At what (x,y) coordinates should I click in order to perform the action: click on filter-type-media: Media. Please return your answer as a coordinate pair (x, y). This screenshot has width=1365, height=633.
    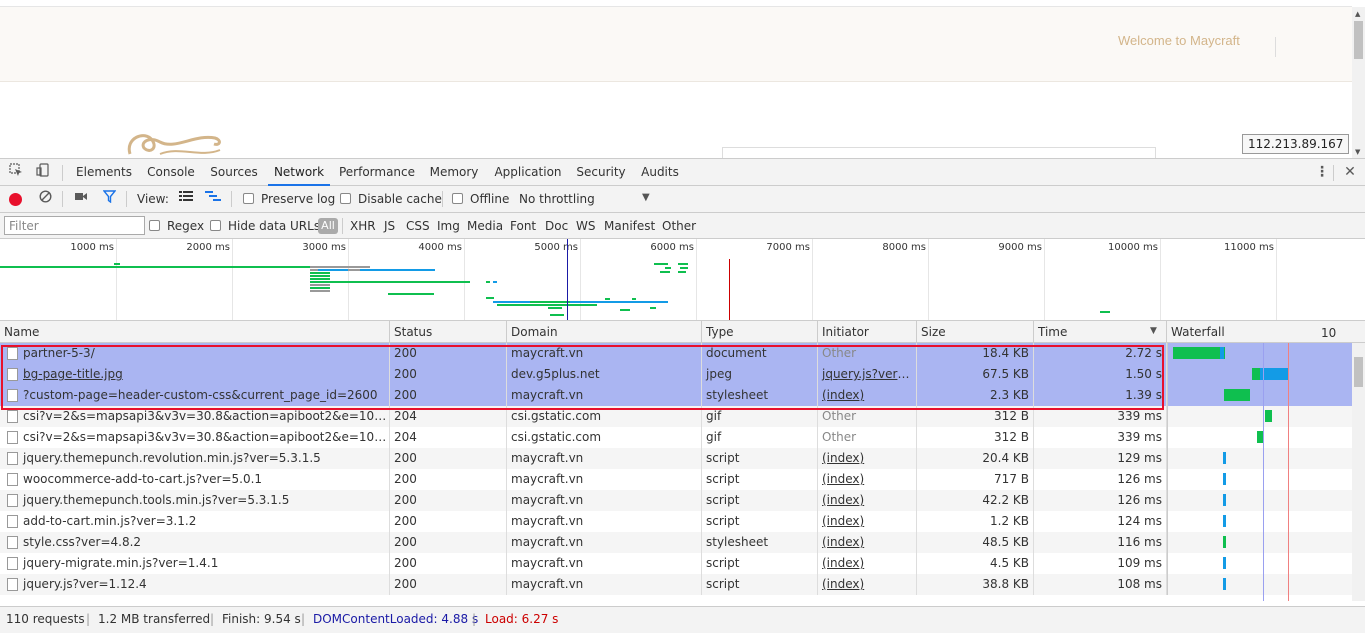
    Looking at the image, I should click on (485, 226).